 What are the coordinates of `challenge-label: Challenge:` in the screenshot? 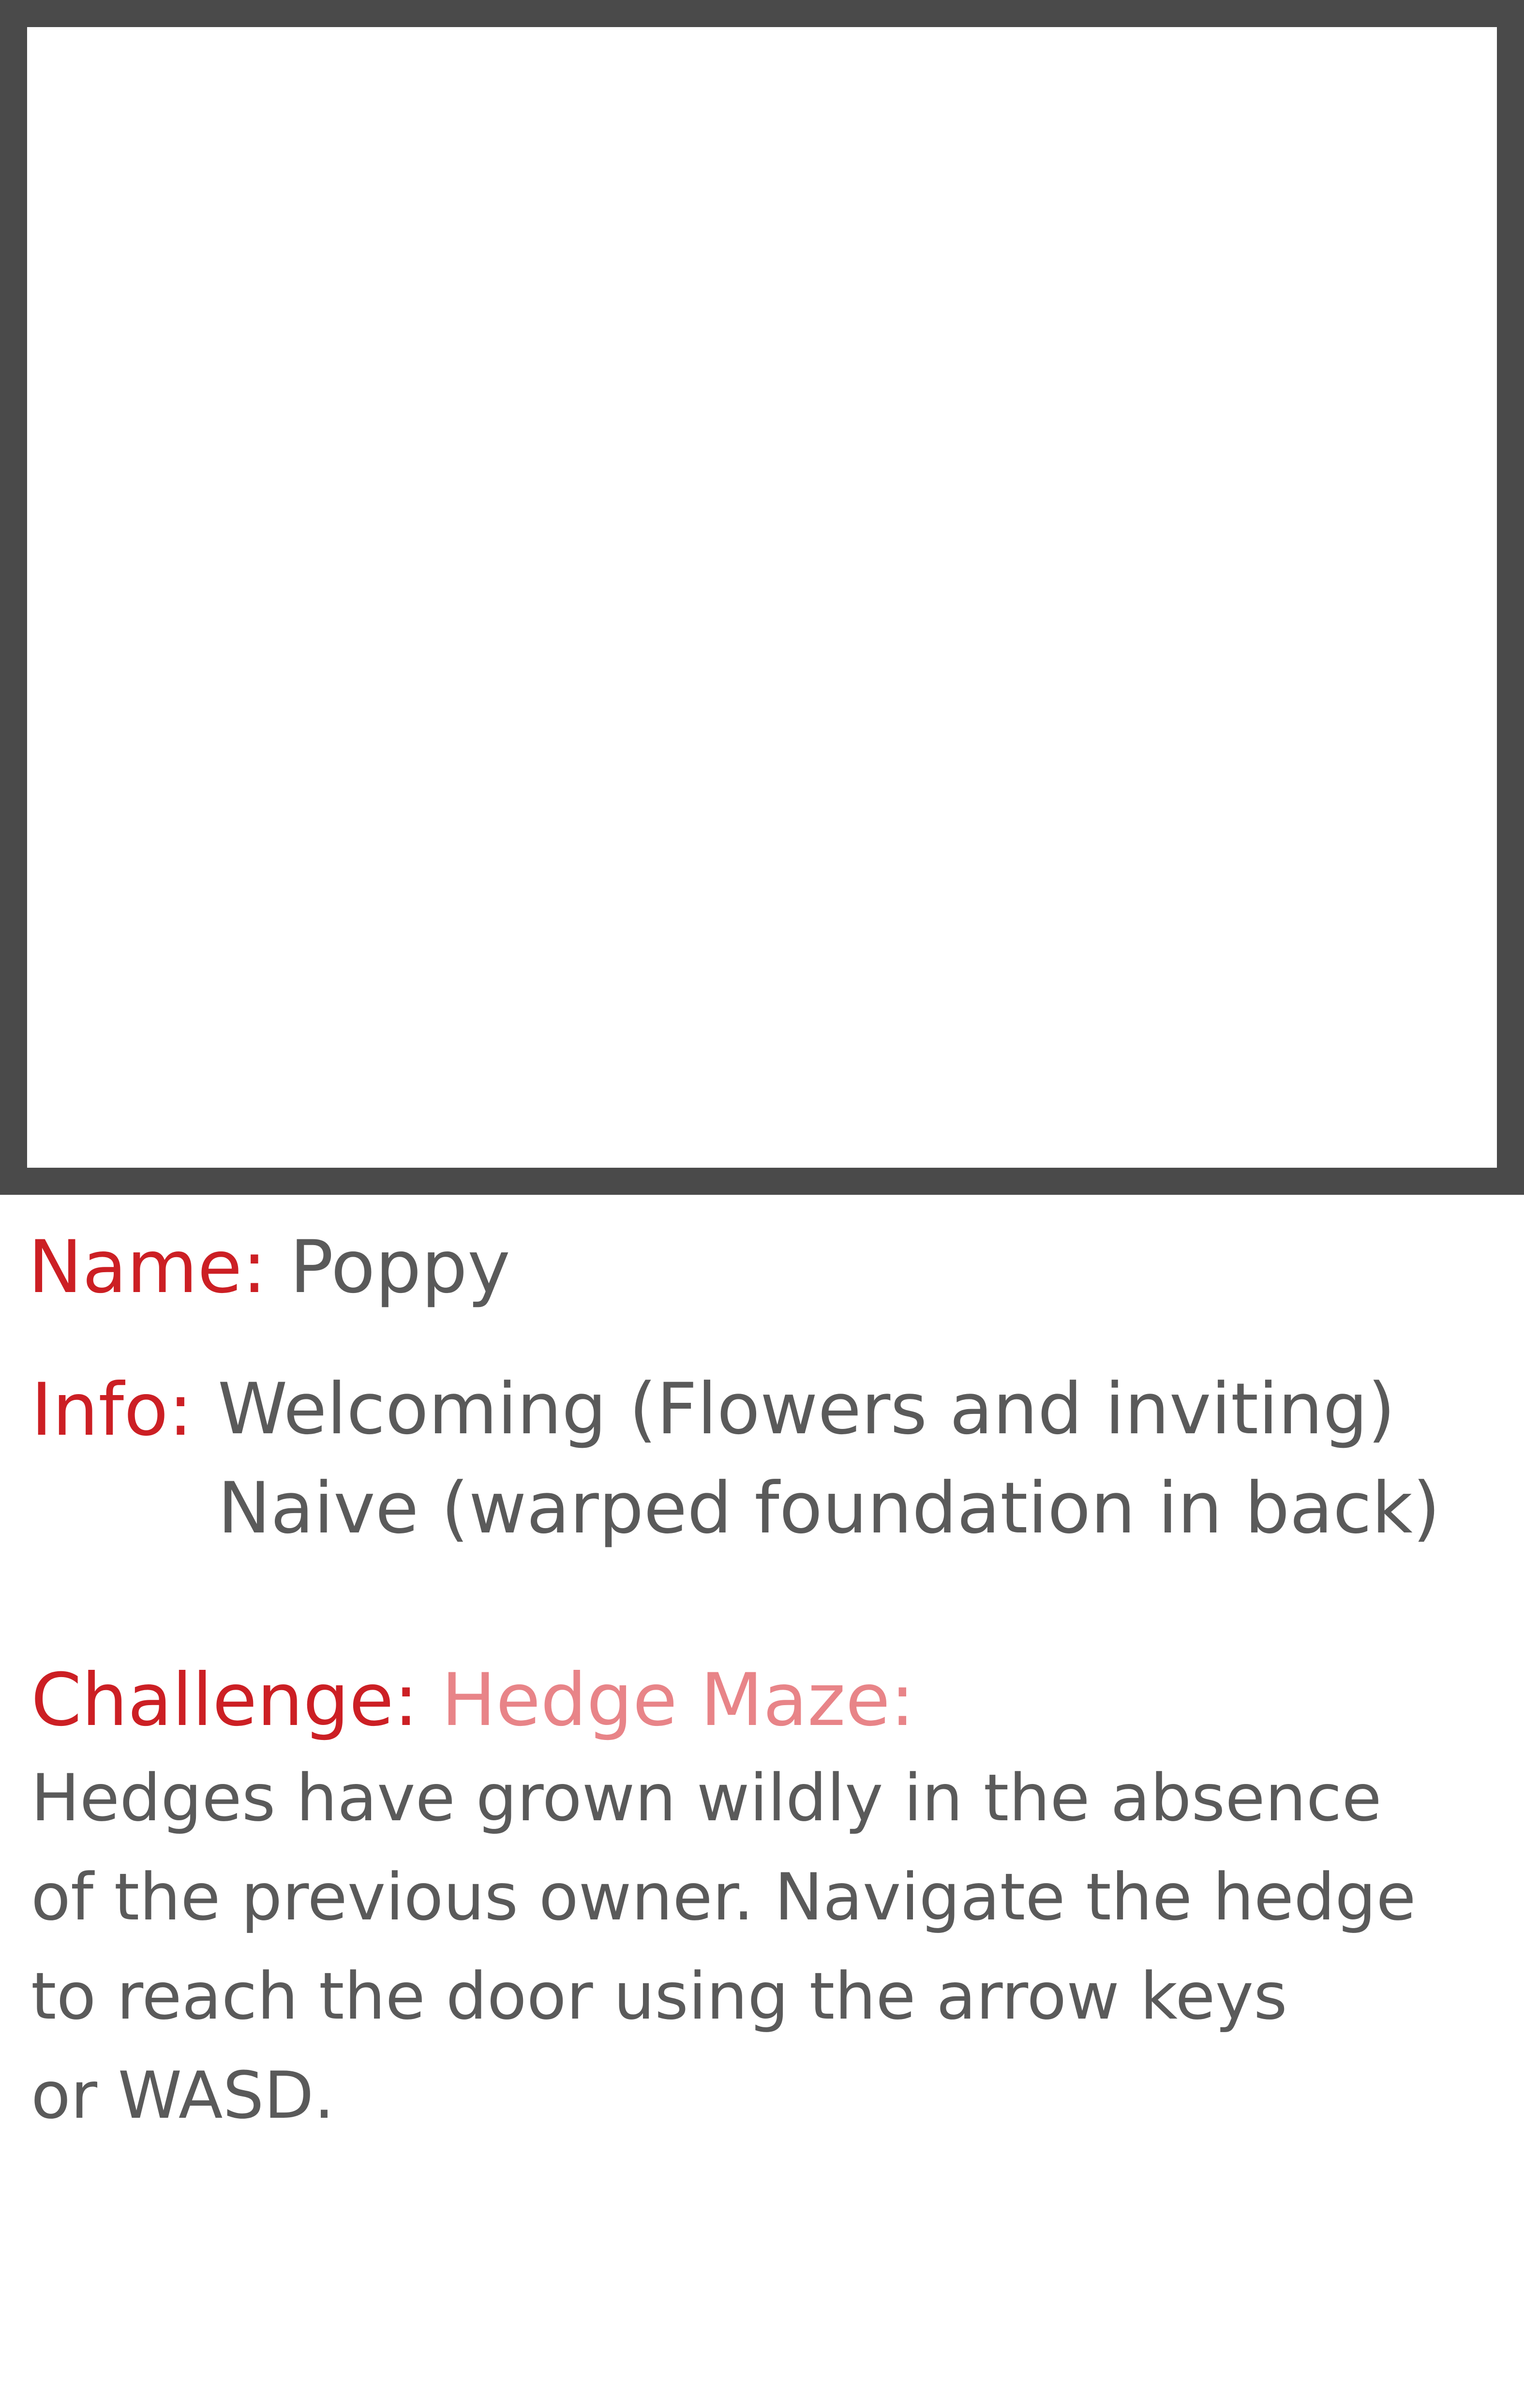 It's located at (224, 1700).